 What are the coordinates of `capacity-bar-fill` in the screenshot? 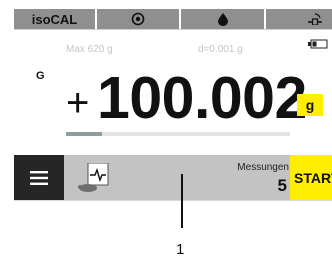 It's located at (84, 134).